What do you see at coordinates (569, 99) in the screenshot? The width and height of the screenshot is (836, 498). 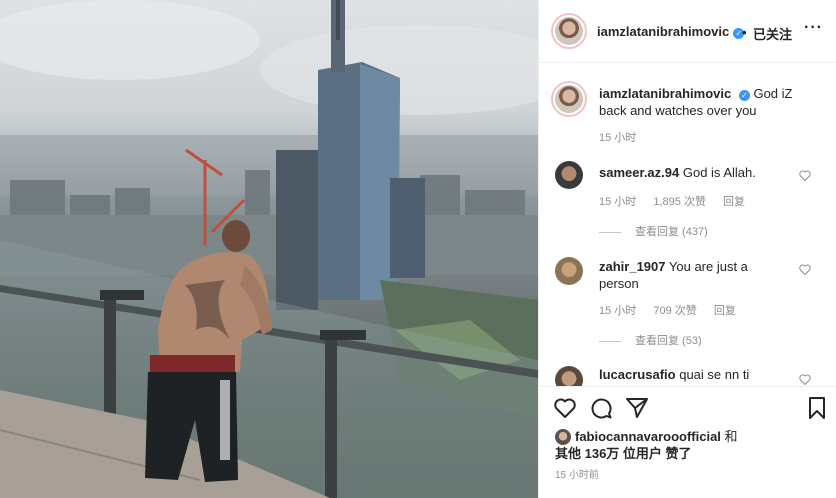 I see `caption-avatar` at bounding box center [569, 99].